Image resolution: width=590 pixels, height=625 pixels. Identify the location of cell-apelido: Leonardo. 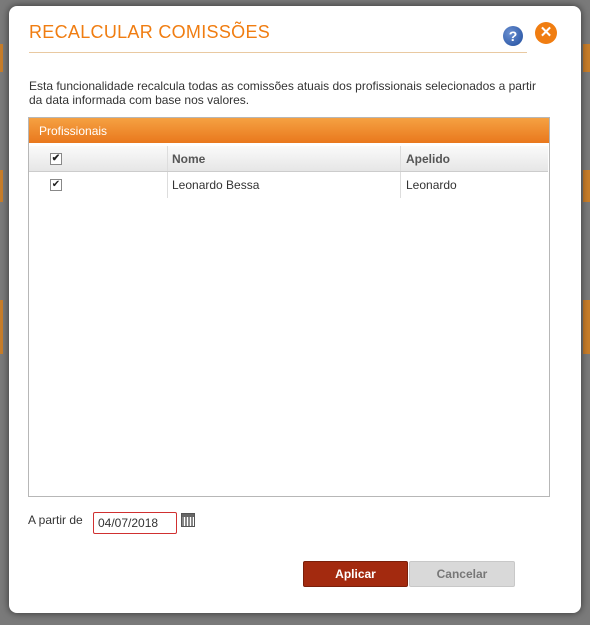
(431, 185).